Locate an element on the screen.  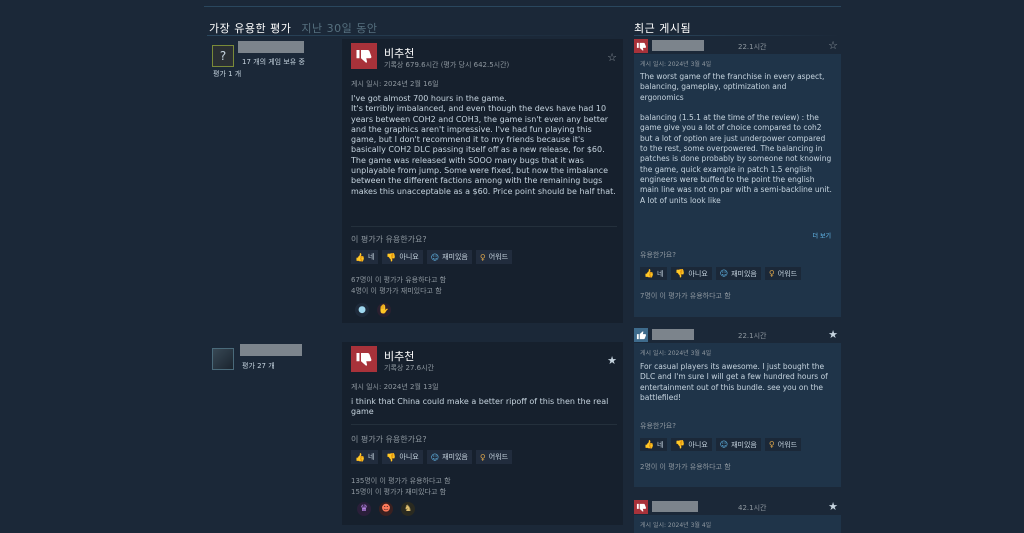
avatar is located at coordinates (223, 359).